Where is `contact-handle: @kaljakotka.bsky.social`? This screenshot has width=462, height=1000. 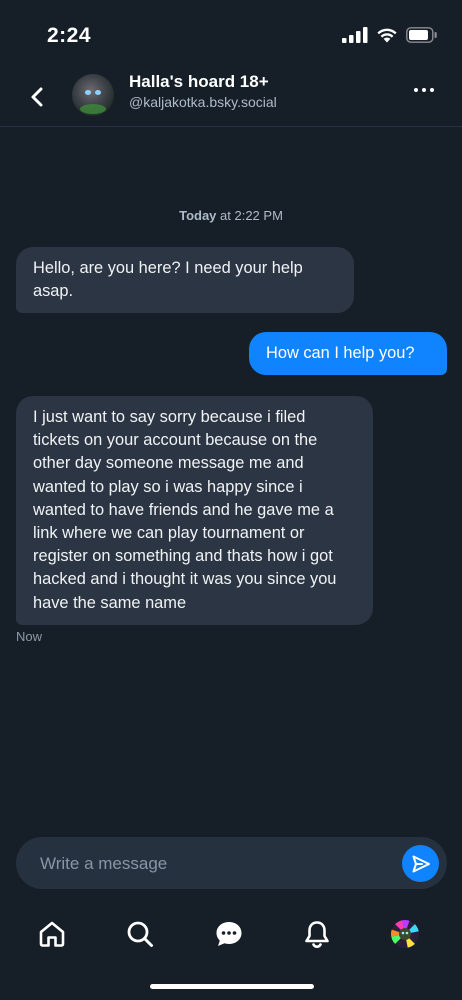
contact-handle: @kaljakotka.bsky.social is located at coordinates (203, 102).